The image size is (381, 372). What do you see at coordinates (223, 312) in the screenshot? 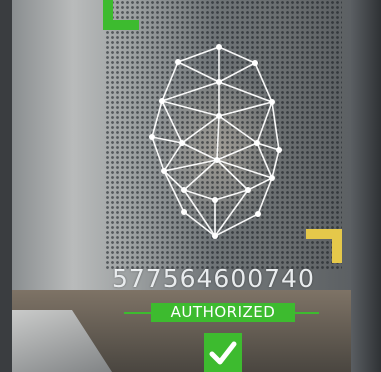
I see `status-badge: AUTHORIZED` at bounding box center [223, 312].